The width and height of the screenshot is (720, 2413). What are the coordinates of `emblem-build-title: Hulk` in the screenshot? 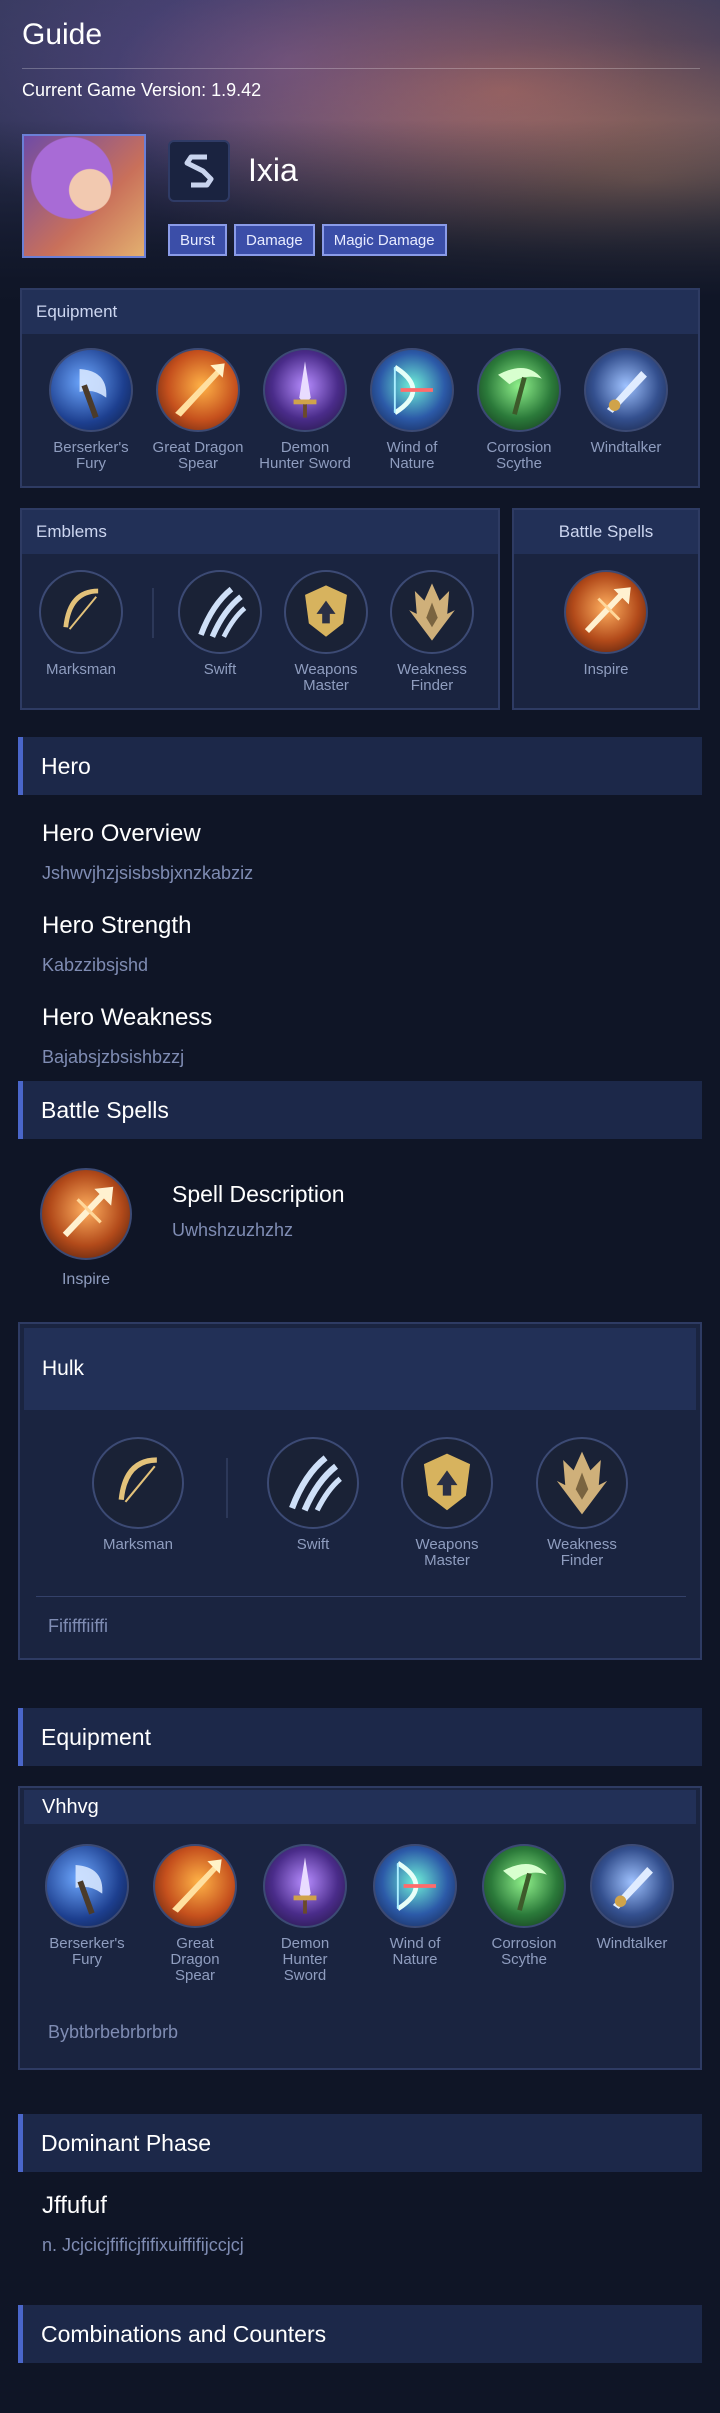 It's located at (360, 1369).